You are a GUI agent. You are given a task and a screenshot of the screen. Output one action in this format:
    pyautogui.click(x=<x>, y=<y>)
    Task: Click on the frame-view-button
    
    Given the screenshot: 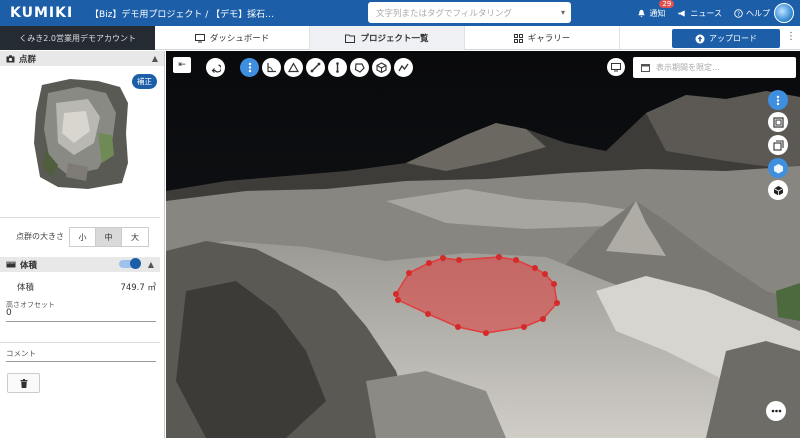 What is the action you would take?
    pyautogui.click(x=778, y=122)
    